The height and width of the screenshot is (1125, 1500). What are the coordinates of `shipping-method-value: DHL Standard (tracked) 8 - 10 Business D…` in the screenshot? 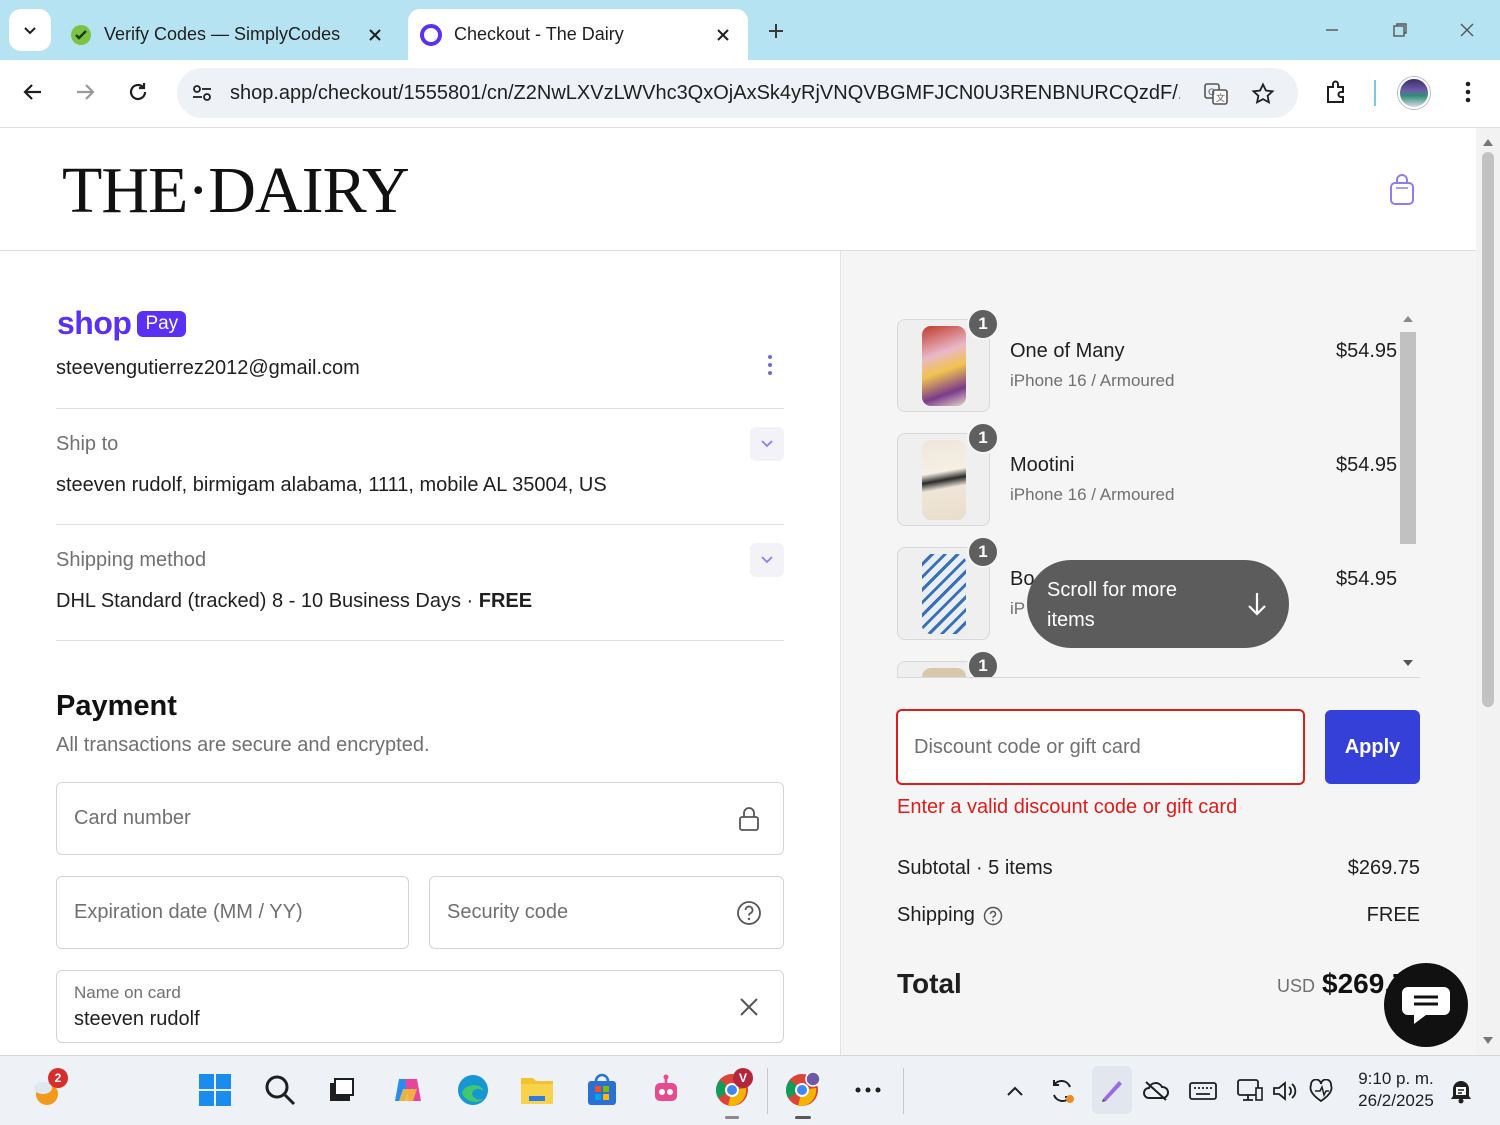 It's located at (294, 601).